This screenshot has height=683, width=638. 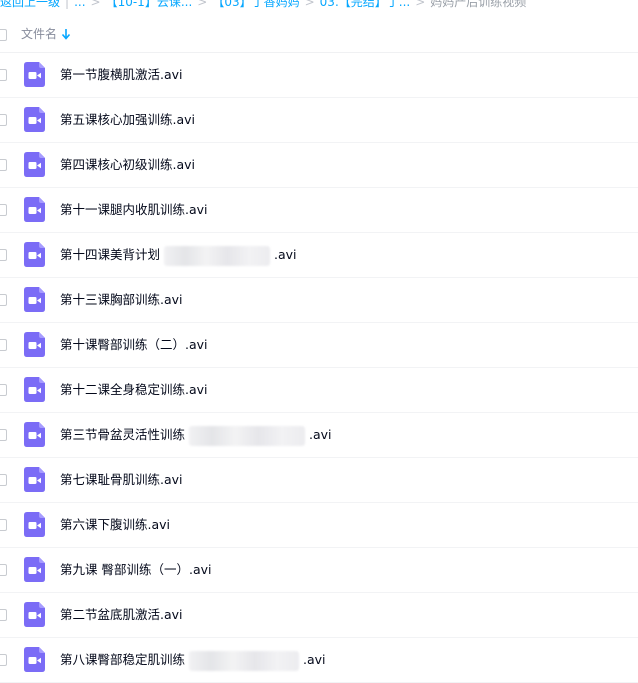 I want to click on breadcrumb-back-link: 返回上一级, so click(x=30, y=4).